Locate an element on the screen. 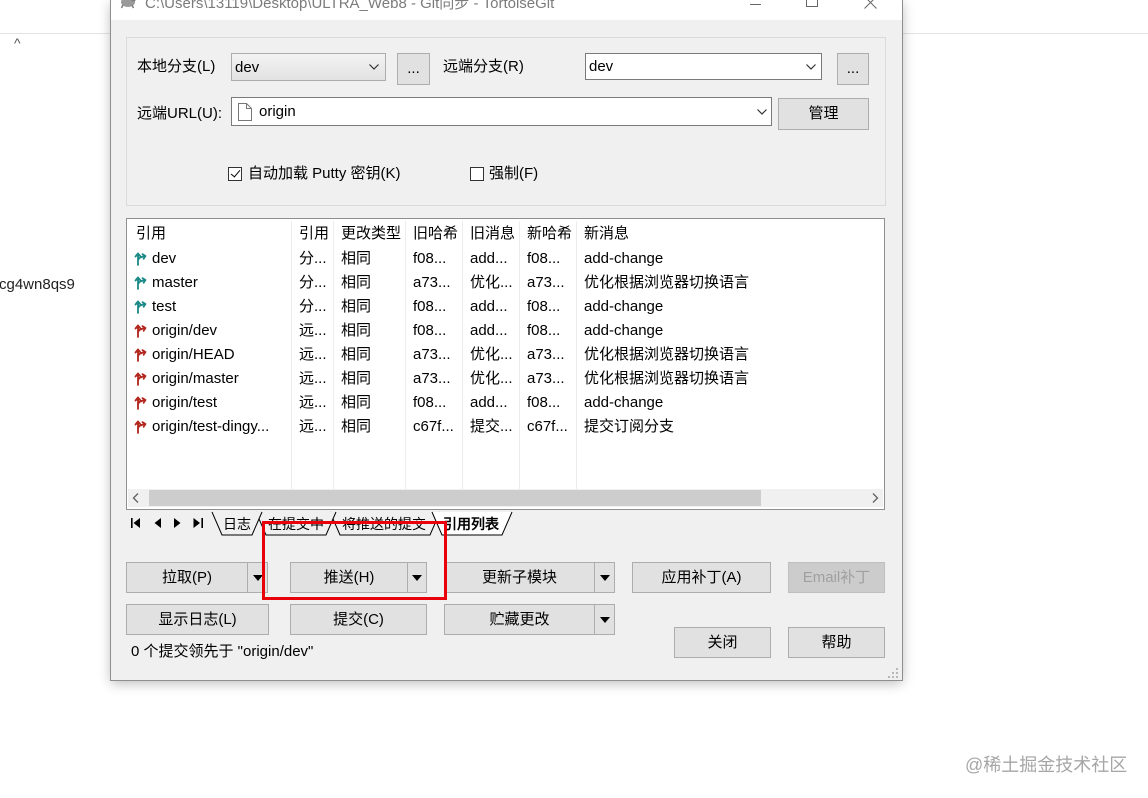 This screenshot has height=798, width=1148. last-tab-icon is located at coordinates (198, 523).